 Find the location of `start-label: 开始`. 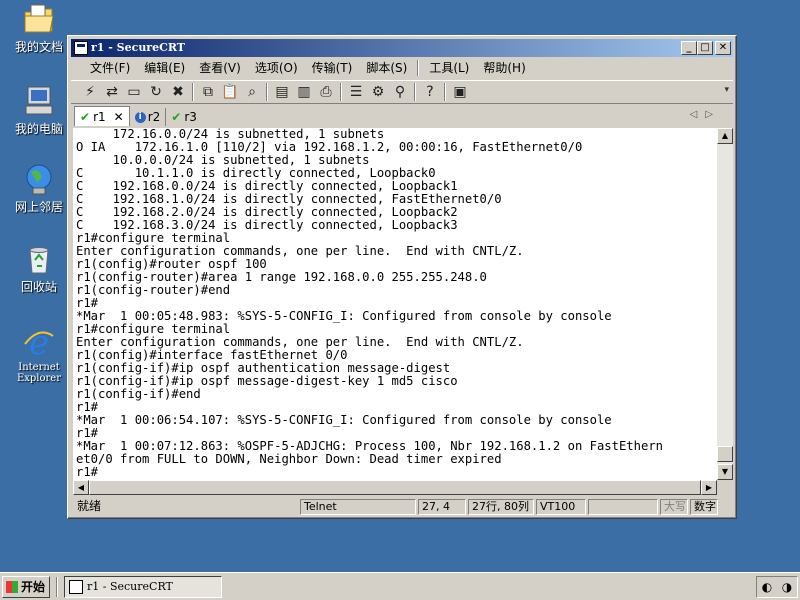

start-label: 开始 is located at coordinates (33, 587).